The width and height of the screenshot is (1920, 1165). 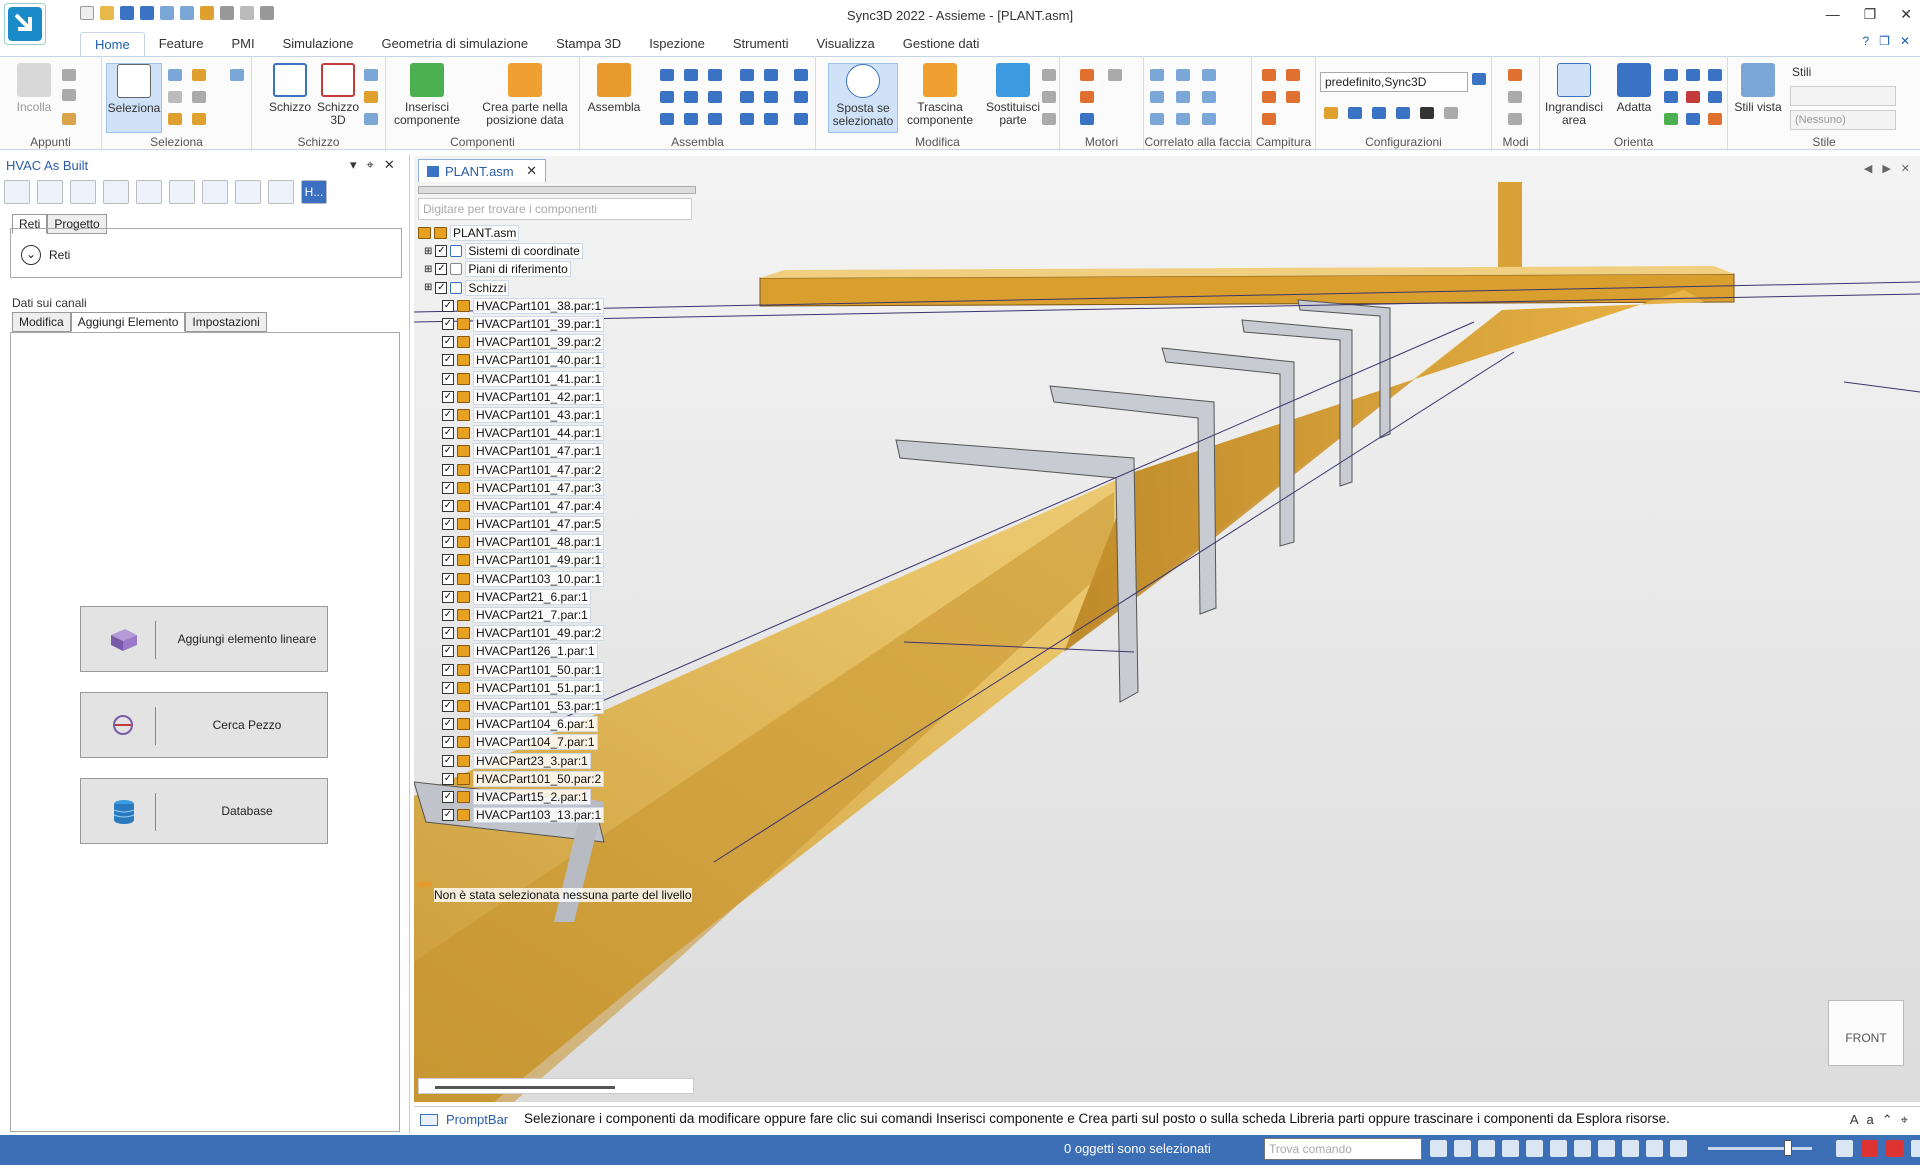 What do you see at coordinates (112, 44) in the screenshot?
I see `tab-home: Home` at bounding box center [112, 44].